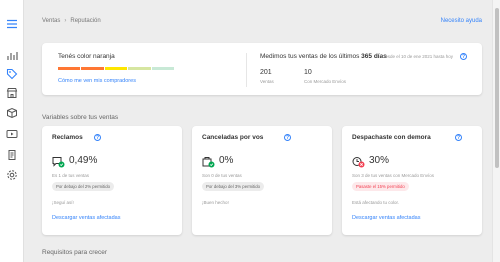 Image resolution: width=500 pixels, height=262 pixels. What do you see at coordinates (497, 88) in the screenshot?
I see `scrollbar-thumb` at bounding box center [497, 88].